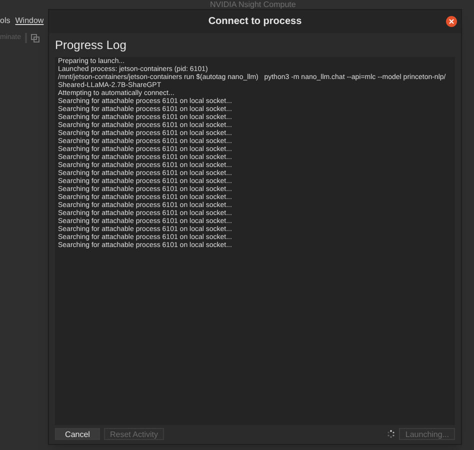 This screenshot has width=474, height=450. I want to click on dialog-title: Connect to process, so click(255, 22).